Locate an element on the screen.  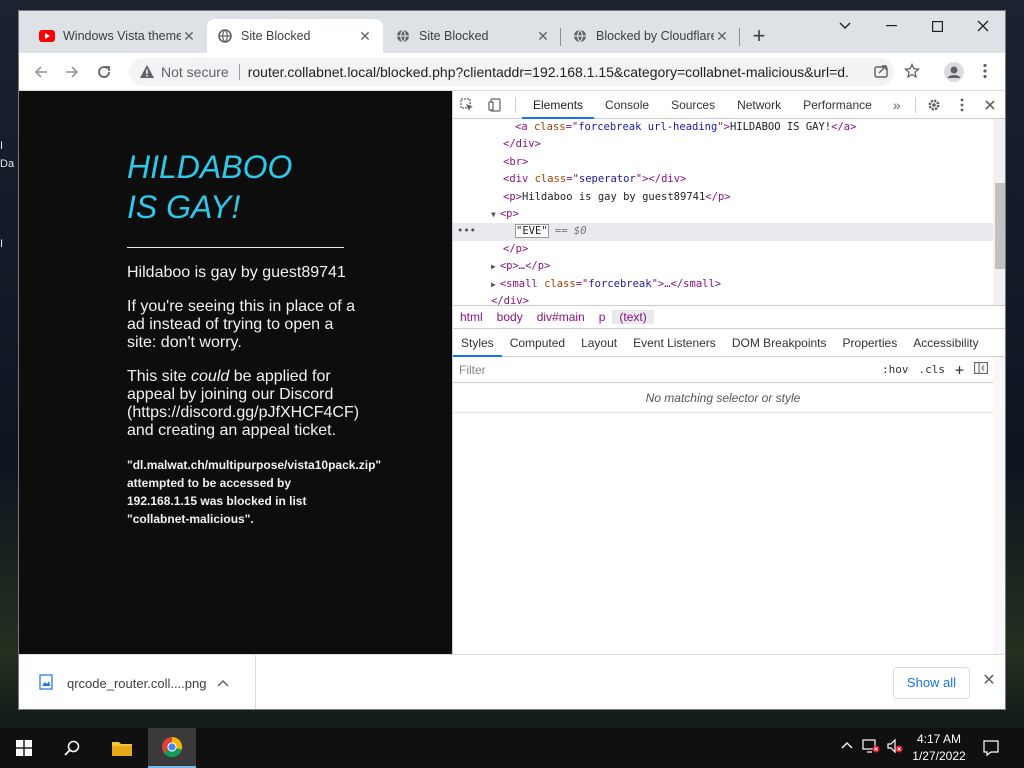
styles-filter-input: Filter is located at coordinates (665, 370).